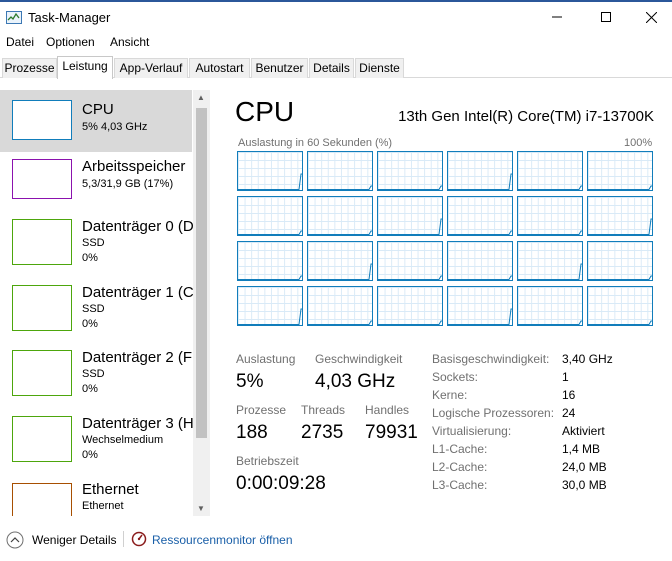 The width and height of the screenshot is (672, 561). I want to click on resource-ethernet: Ethernet Ethernet, so click(96, 496).